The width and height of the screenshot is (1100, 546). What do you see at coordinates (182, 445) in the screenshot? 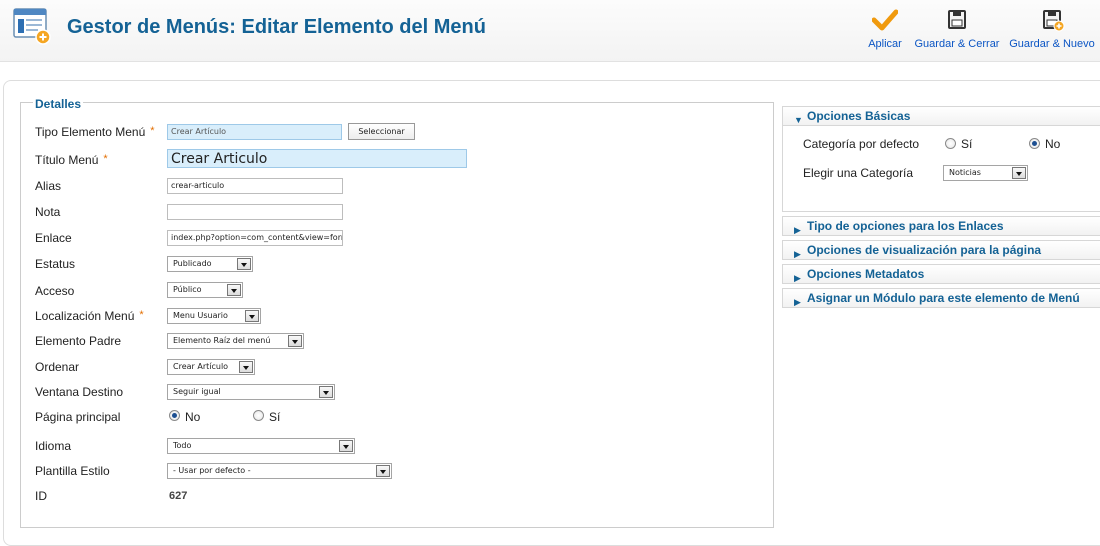
I see `idioma-value: Todo` at bounding box center [182, 445].